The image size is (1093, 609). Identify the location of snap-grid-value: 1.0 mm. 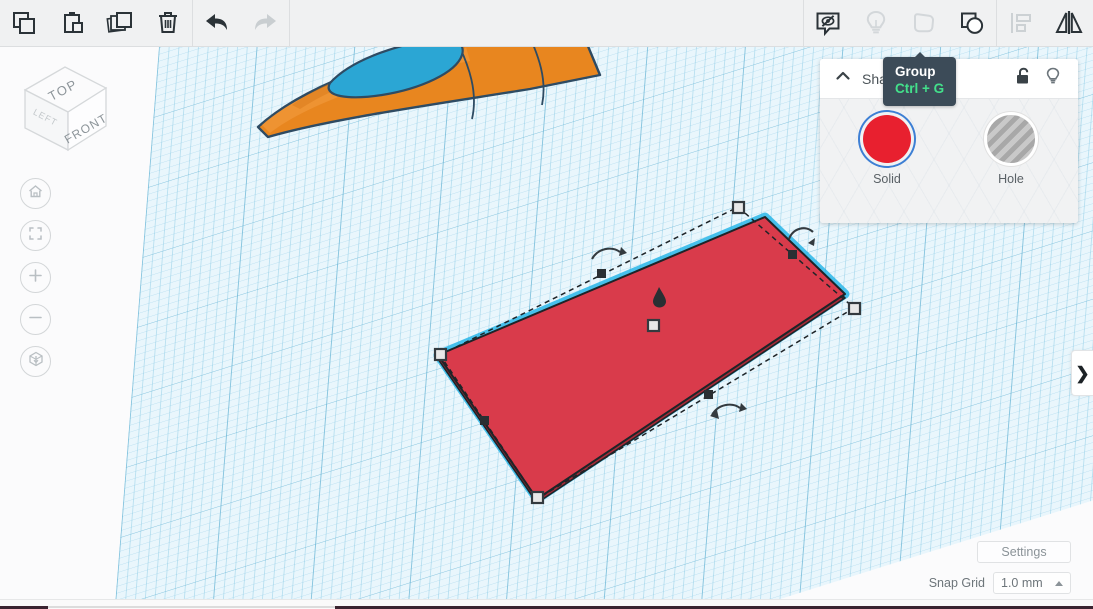
(1022, 583).